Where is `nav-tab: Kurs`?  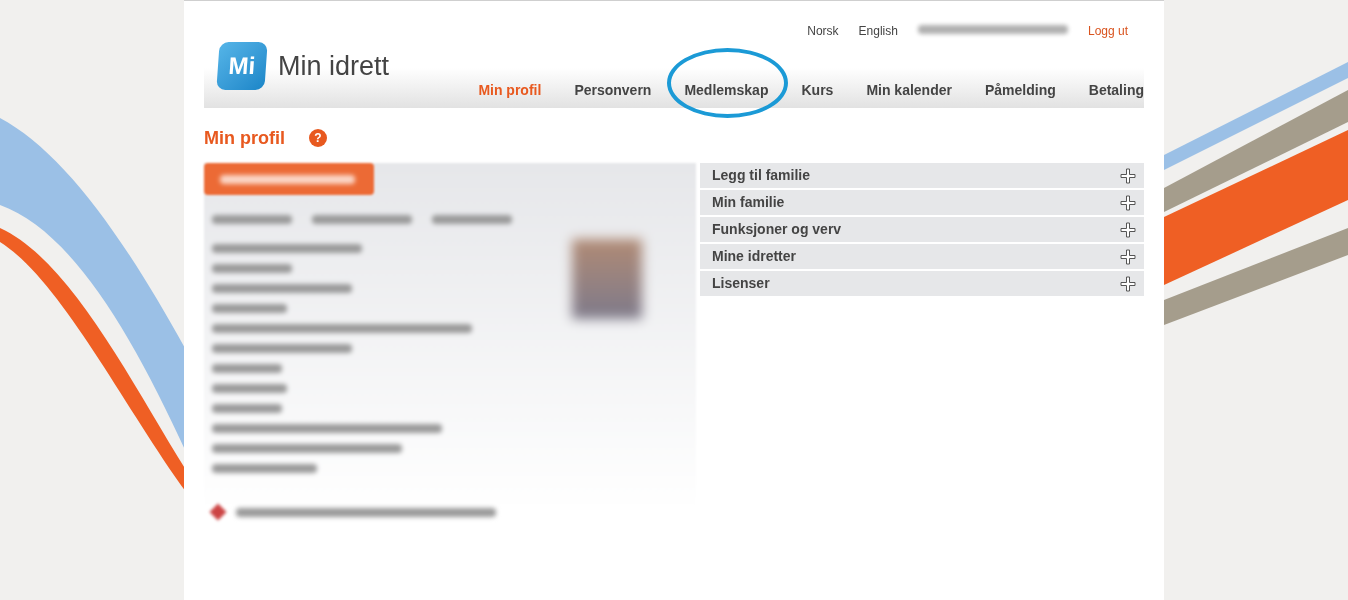
nav-tab: Kurs is located at coordinates (817, 89).